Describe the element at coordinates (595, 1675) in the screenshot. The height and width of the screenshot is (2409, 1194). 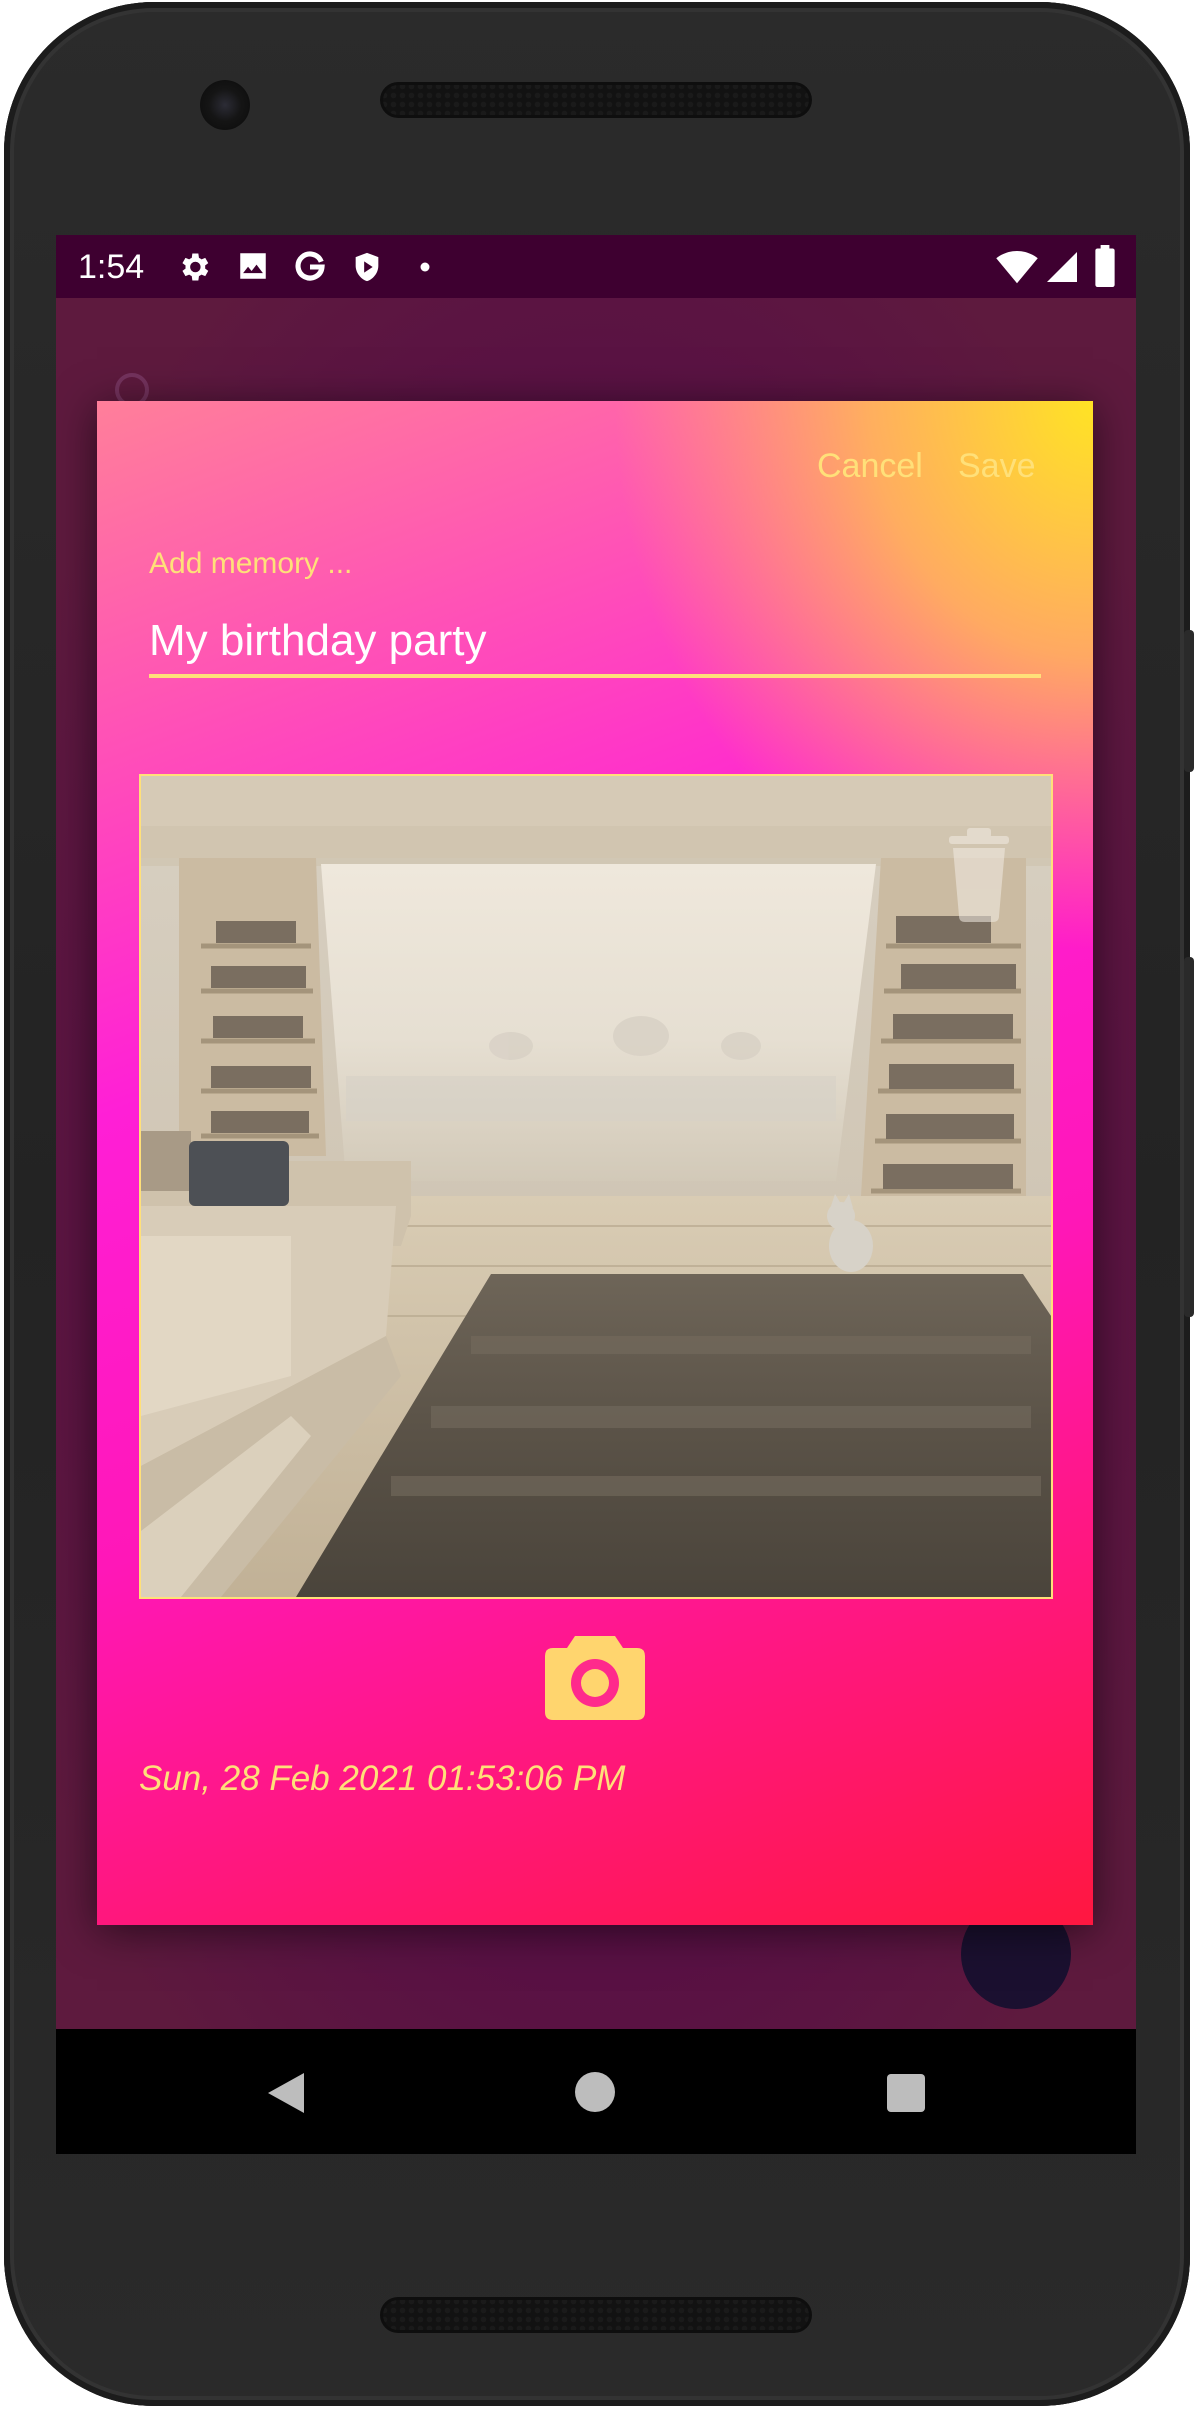
I see `camera-icon` at that location.